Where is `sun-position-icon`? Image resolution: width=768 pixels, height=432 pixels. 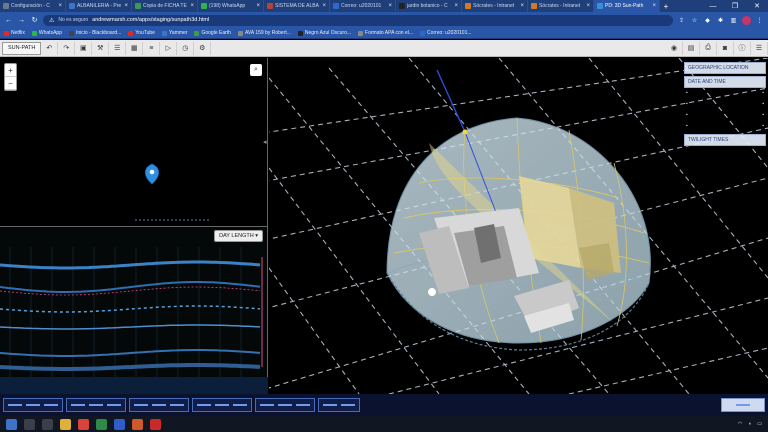 sun-position-icon is located at coordinates (465, 132).